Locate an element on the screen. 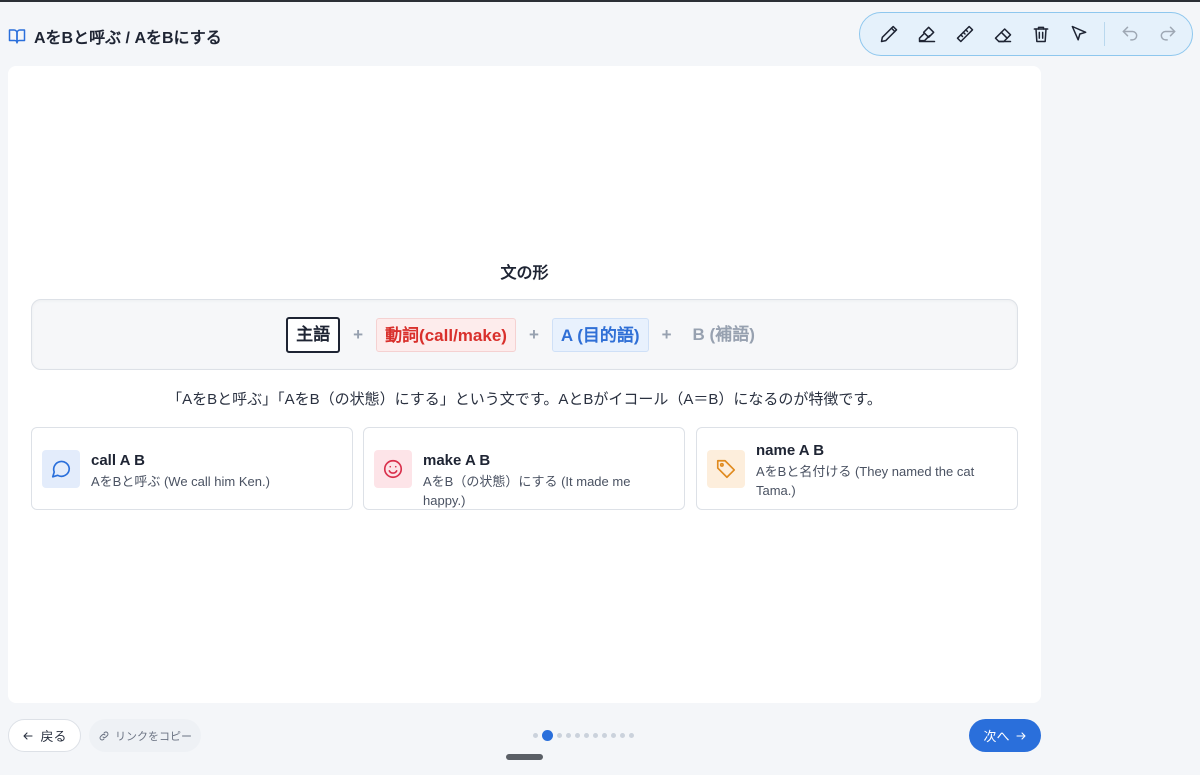  next-button: 次へ is located at coordinates (1005, 735).